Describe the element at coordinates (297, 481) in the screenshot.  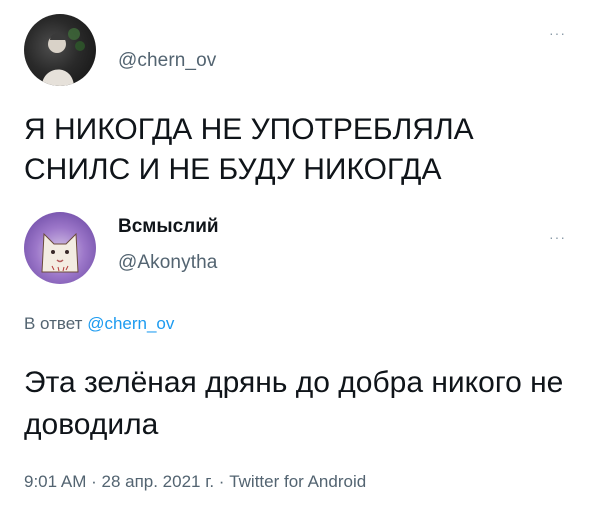
I see `tweet-source-link: Twitter for Android` at that location.